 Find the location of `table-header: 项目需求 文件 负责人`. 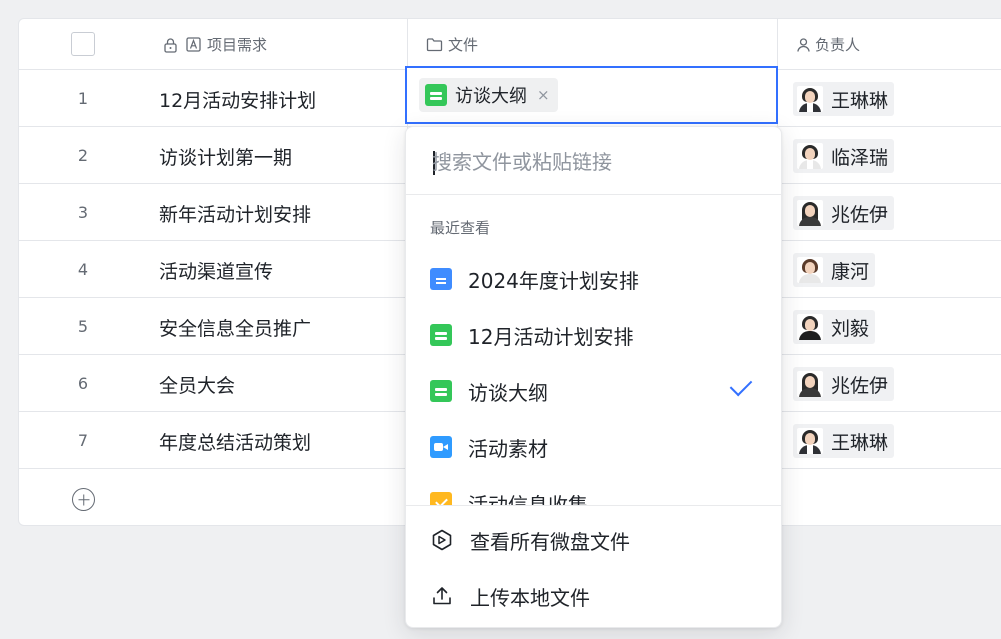

table-header: 项目需求 文件 负责人 is located at coordinates (510, 44).